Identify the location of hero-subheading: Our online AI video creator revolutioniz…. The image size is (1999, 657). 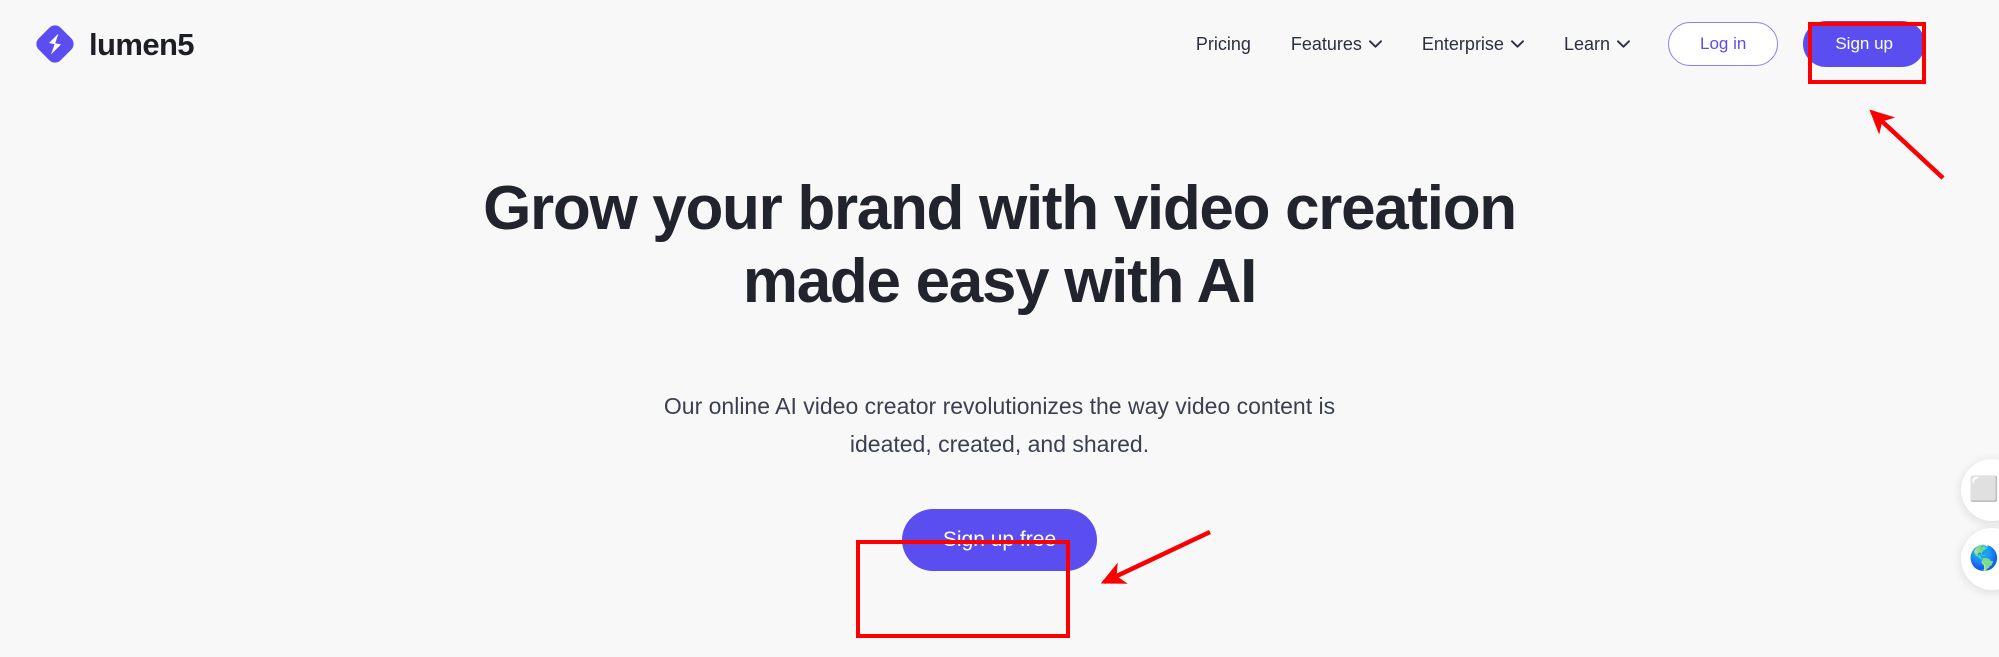
(999, 425).